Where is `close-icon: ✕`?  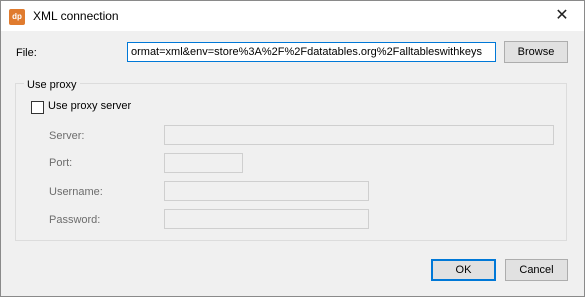 close-icon: ✕ is located at coordinates (562, 16).